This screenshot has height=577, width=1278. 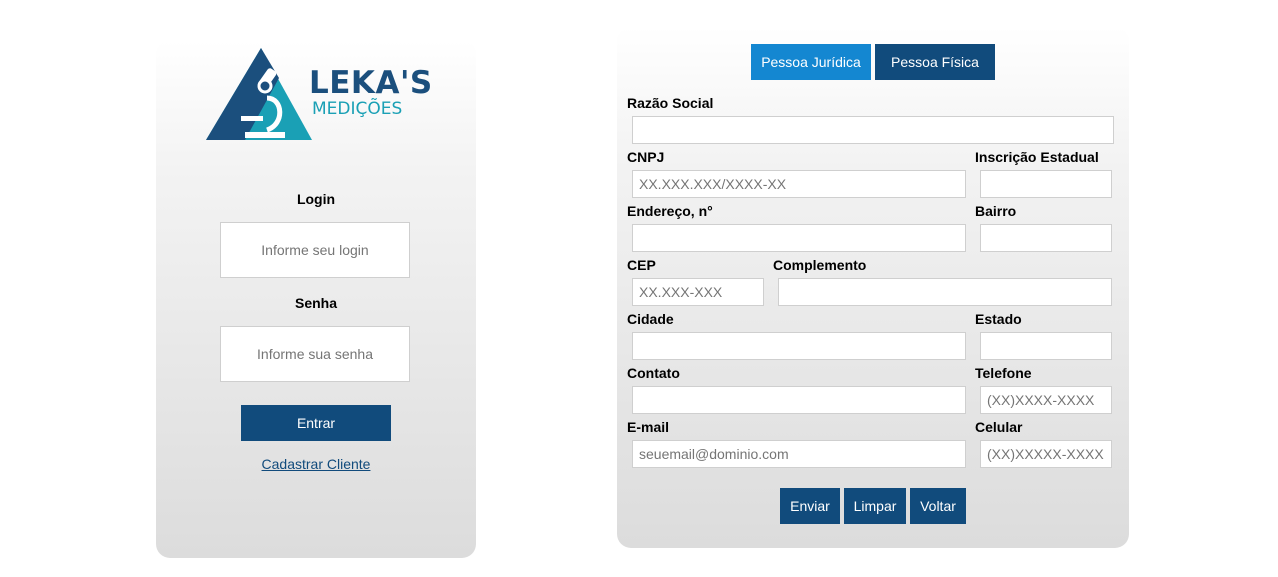 What do you see at coordinates (799, 184) in the screenshot?
I see `cnpj-input` at bounding box center [799, 184].